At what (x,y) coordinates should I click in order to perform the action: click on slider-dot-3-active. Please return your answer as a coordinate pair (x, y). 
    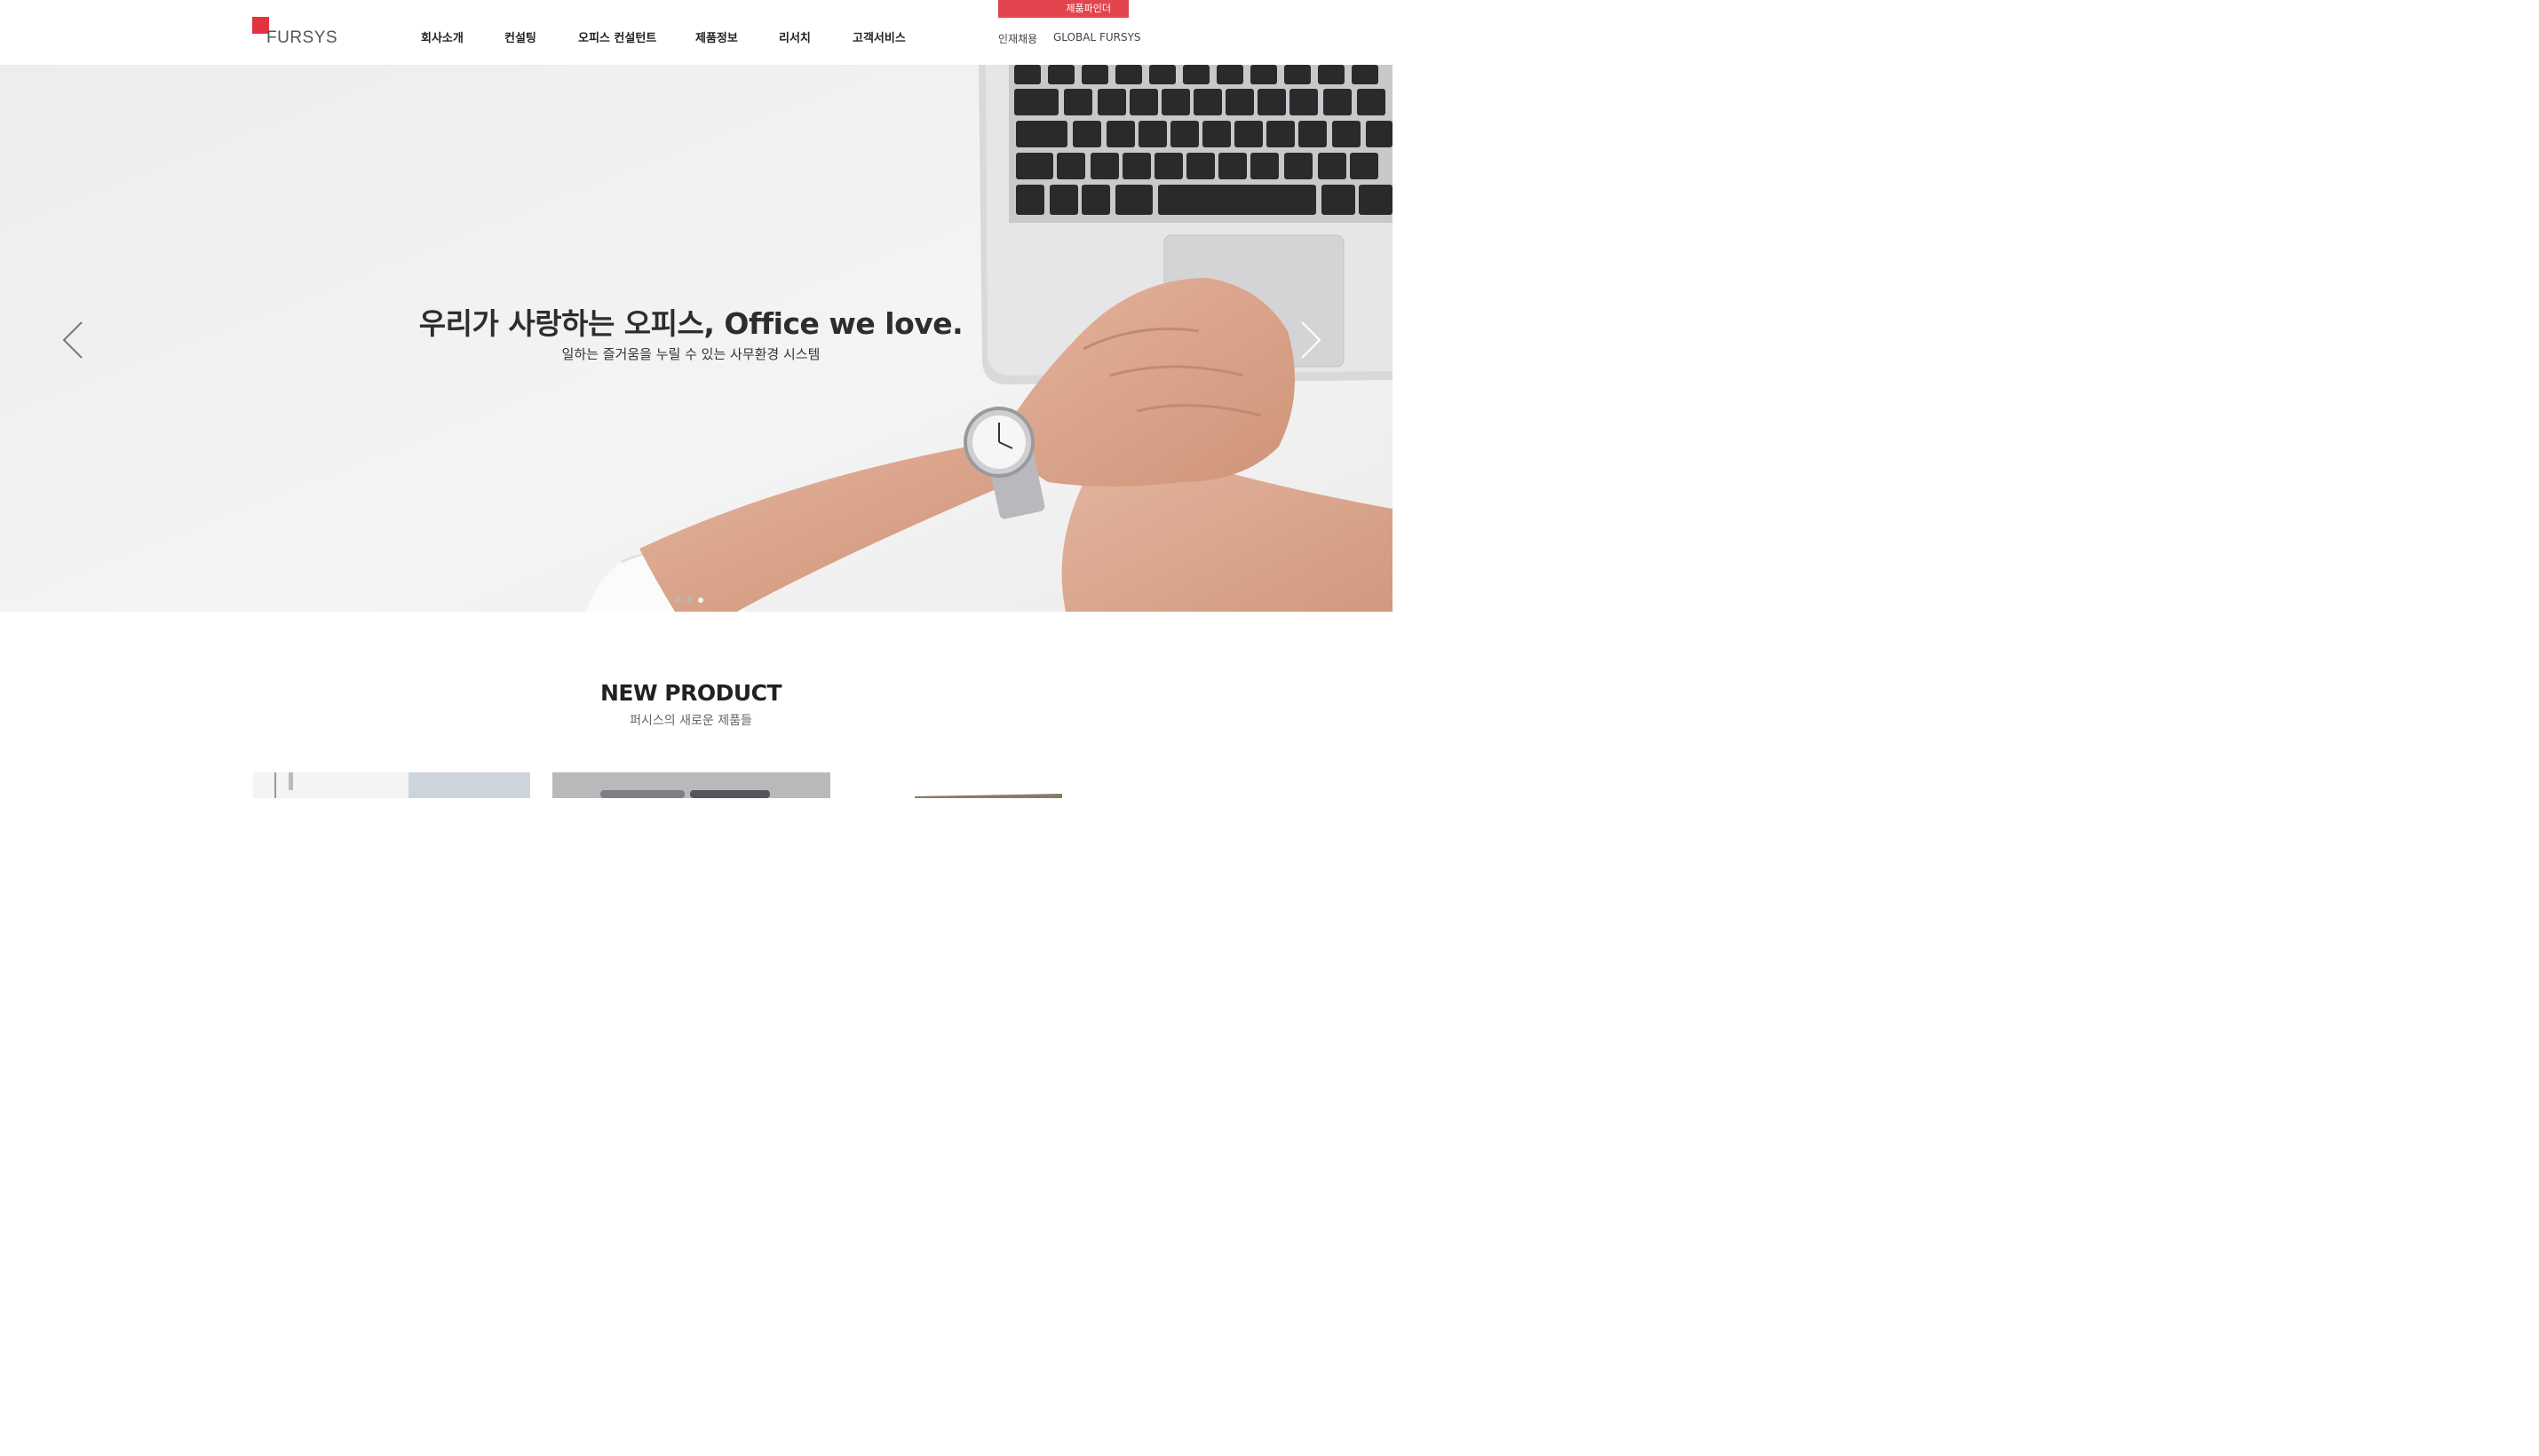
    Looking at the image, I should click on (701, 600).